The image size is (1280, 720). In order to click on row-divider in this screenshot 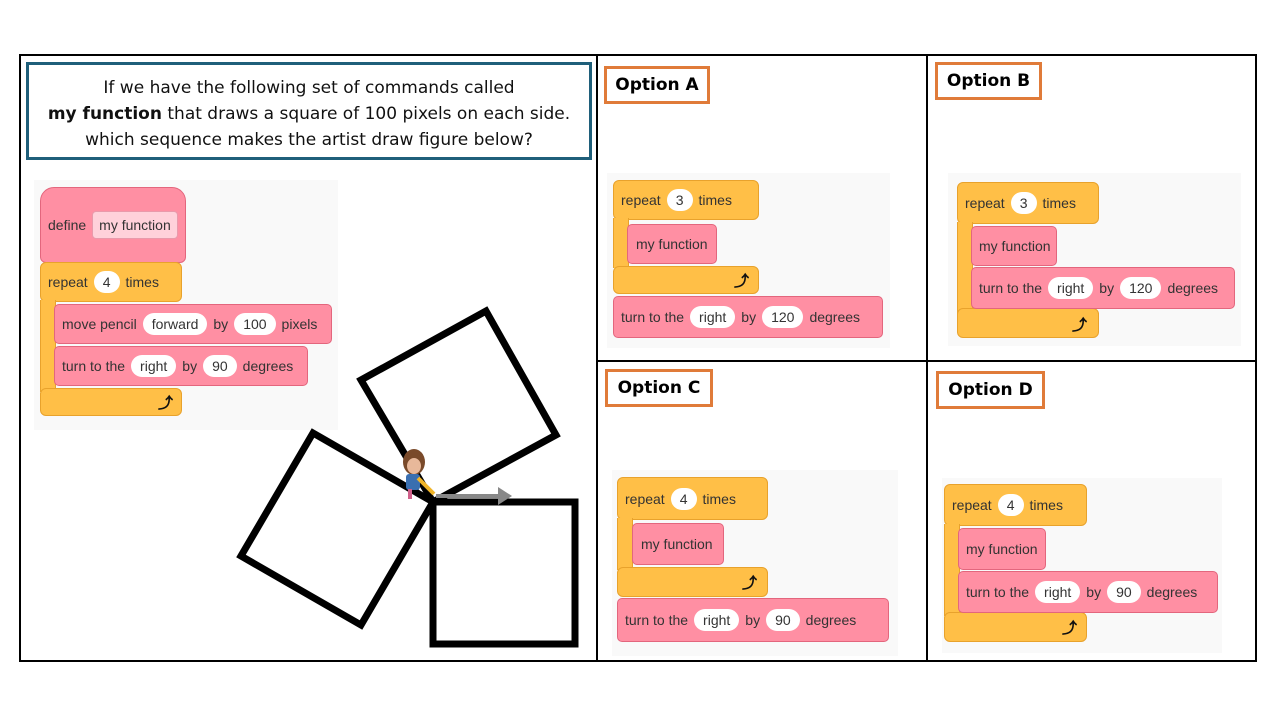, I will do `click(926, 361)`.